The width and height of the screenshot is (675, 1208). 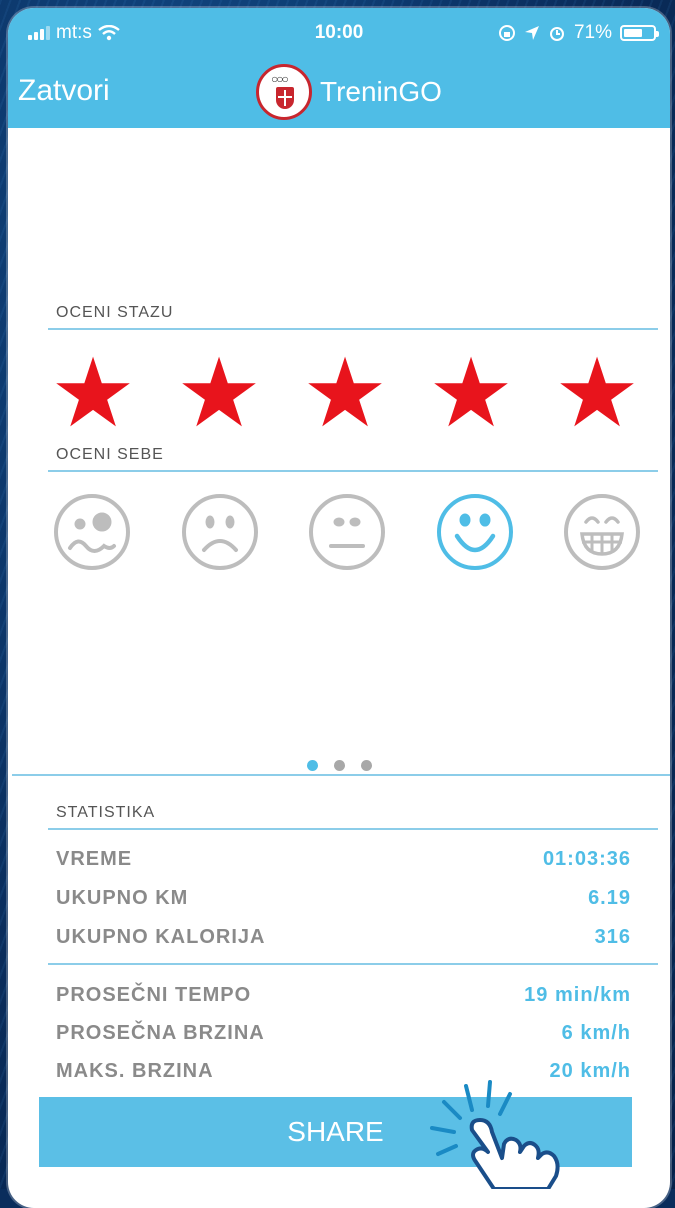 I want to click on track-rating-stars: ★ ★ ★ ★ ★, so click(x=345, y=394).